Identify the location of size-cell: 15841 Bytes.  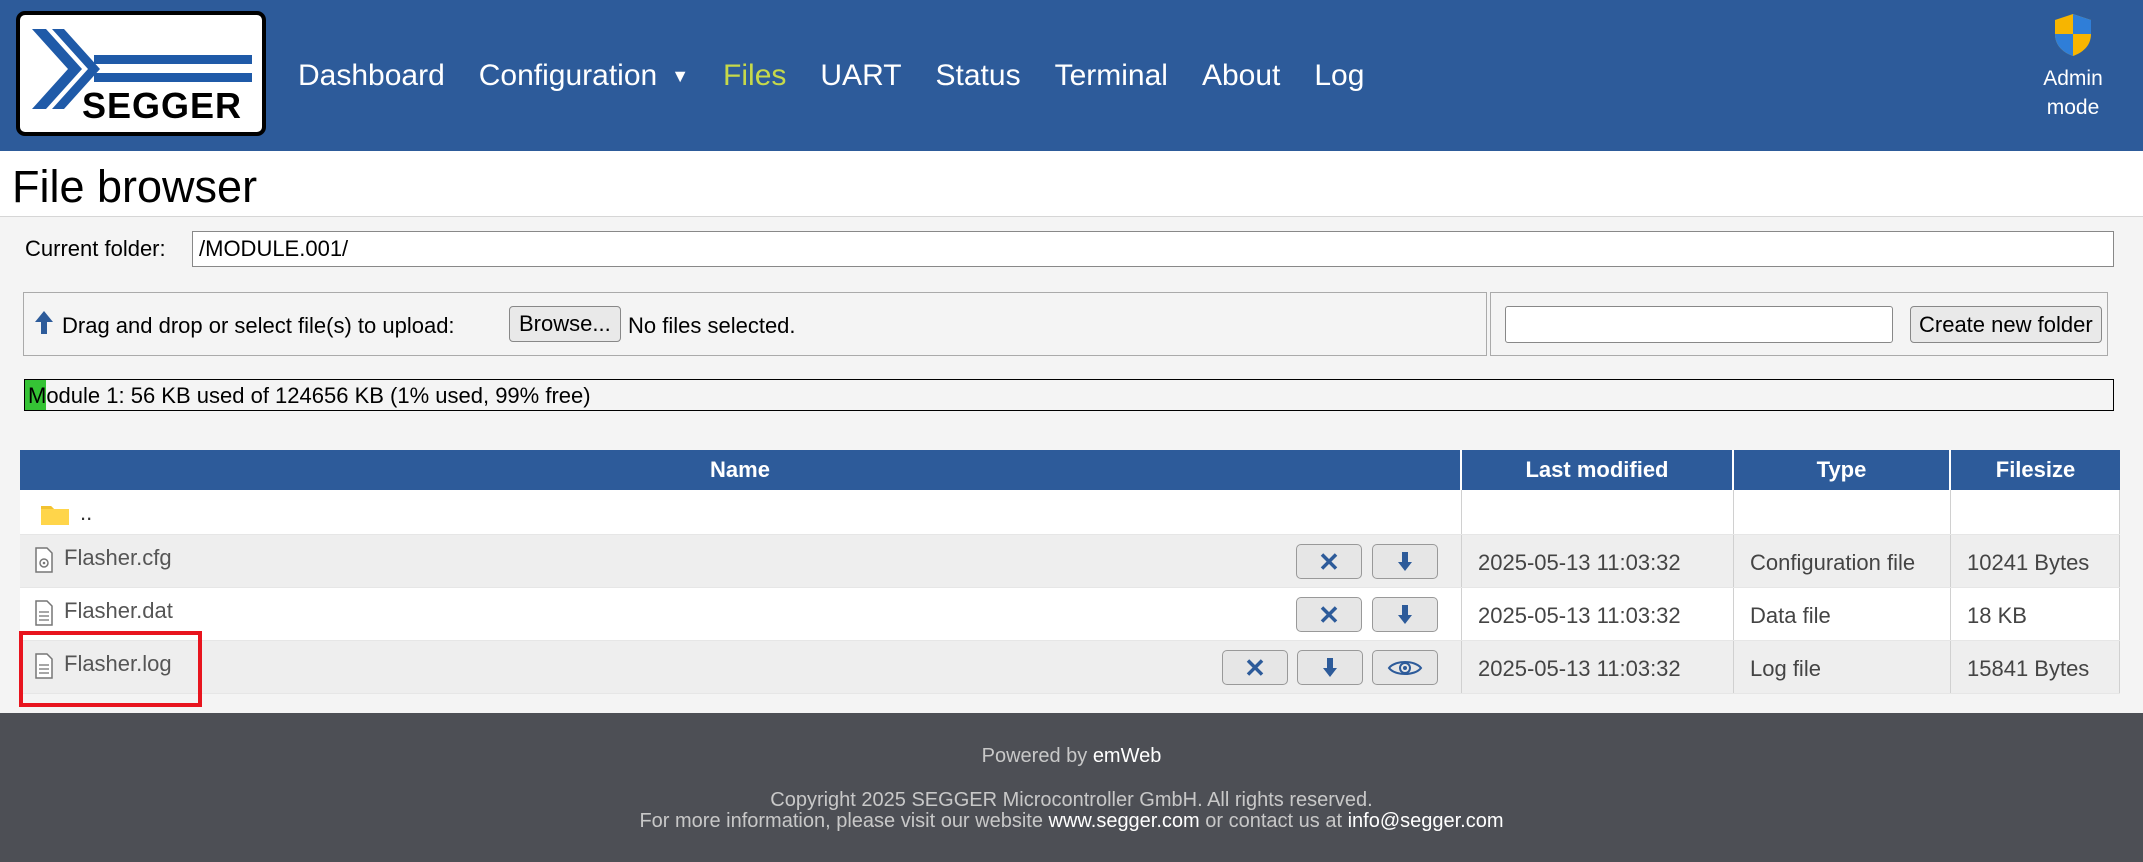
(2035, 667).